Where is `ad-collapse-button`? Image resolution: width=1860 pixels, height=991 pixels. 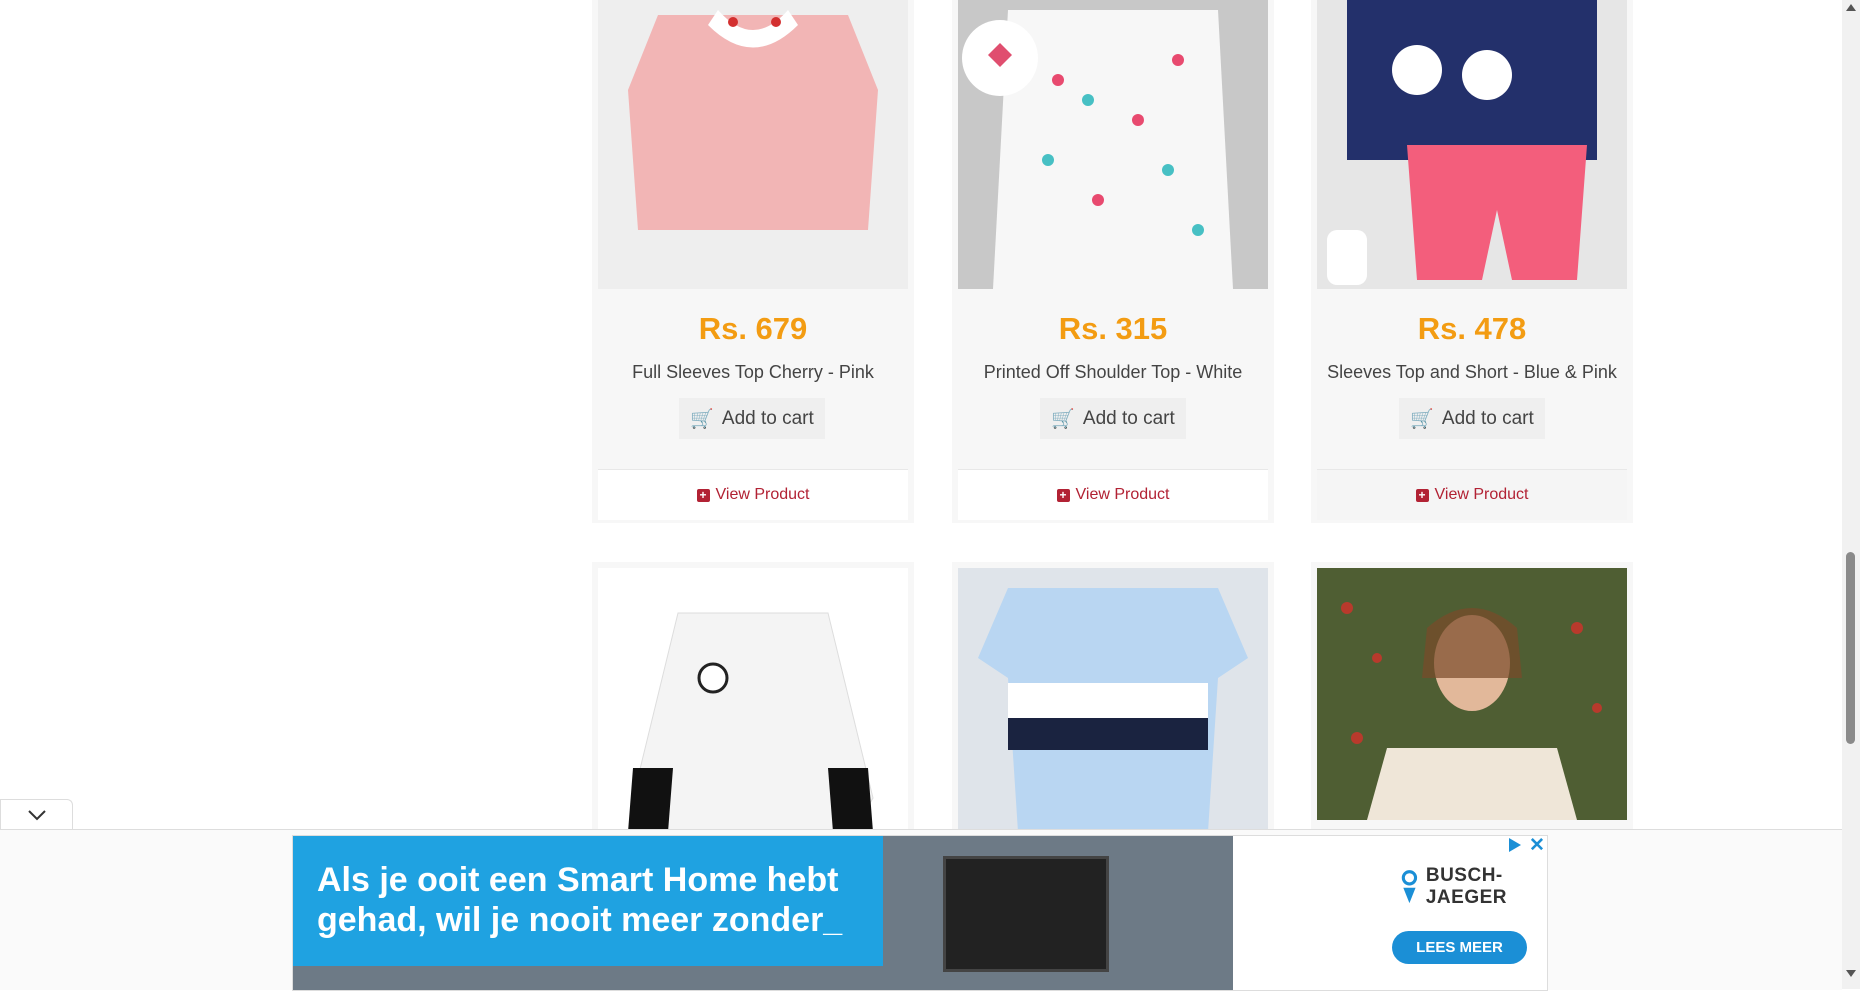 ad-collapse-button is located at coordinates (36, 814).